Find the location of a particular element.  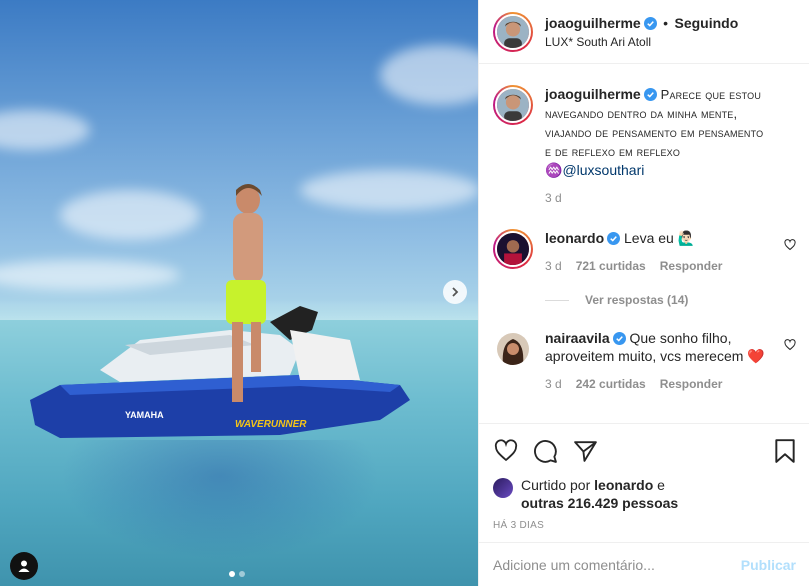

share-button is located at coordinates (593, 451).